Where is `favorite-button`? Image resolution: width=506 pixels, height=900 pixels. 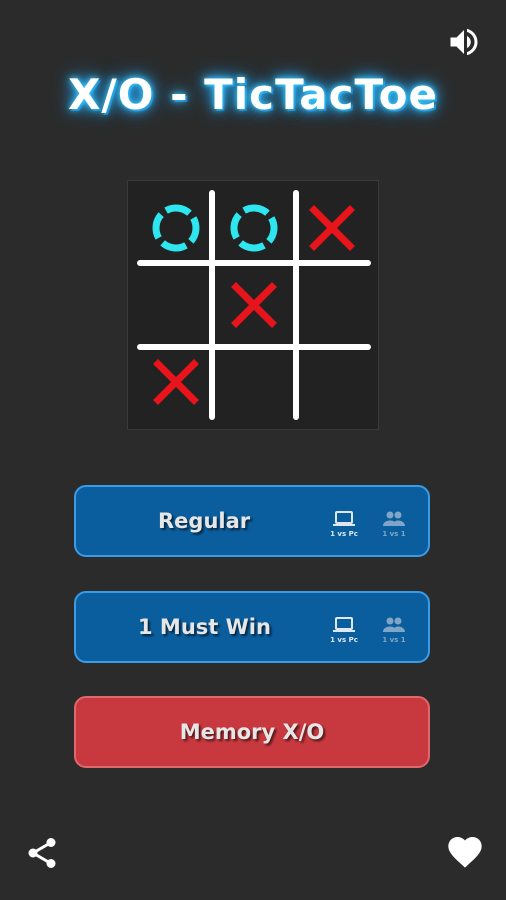 favorite-button is located at coordinates (465, 852).